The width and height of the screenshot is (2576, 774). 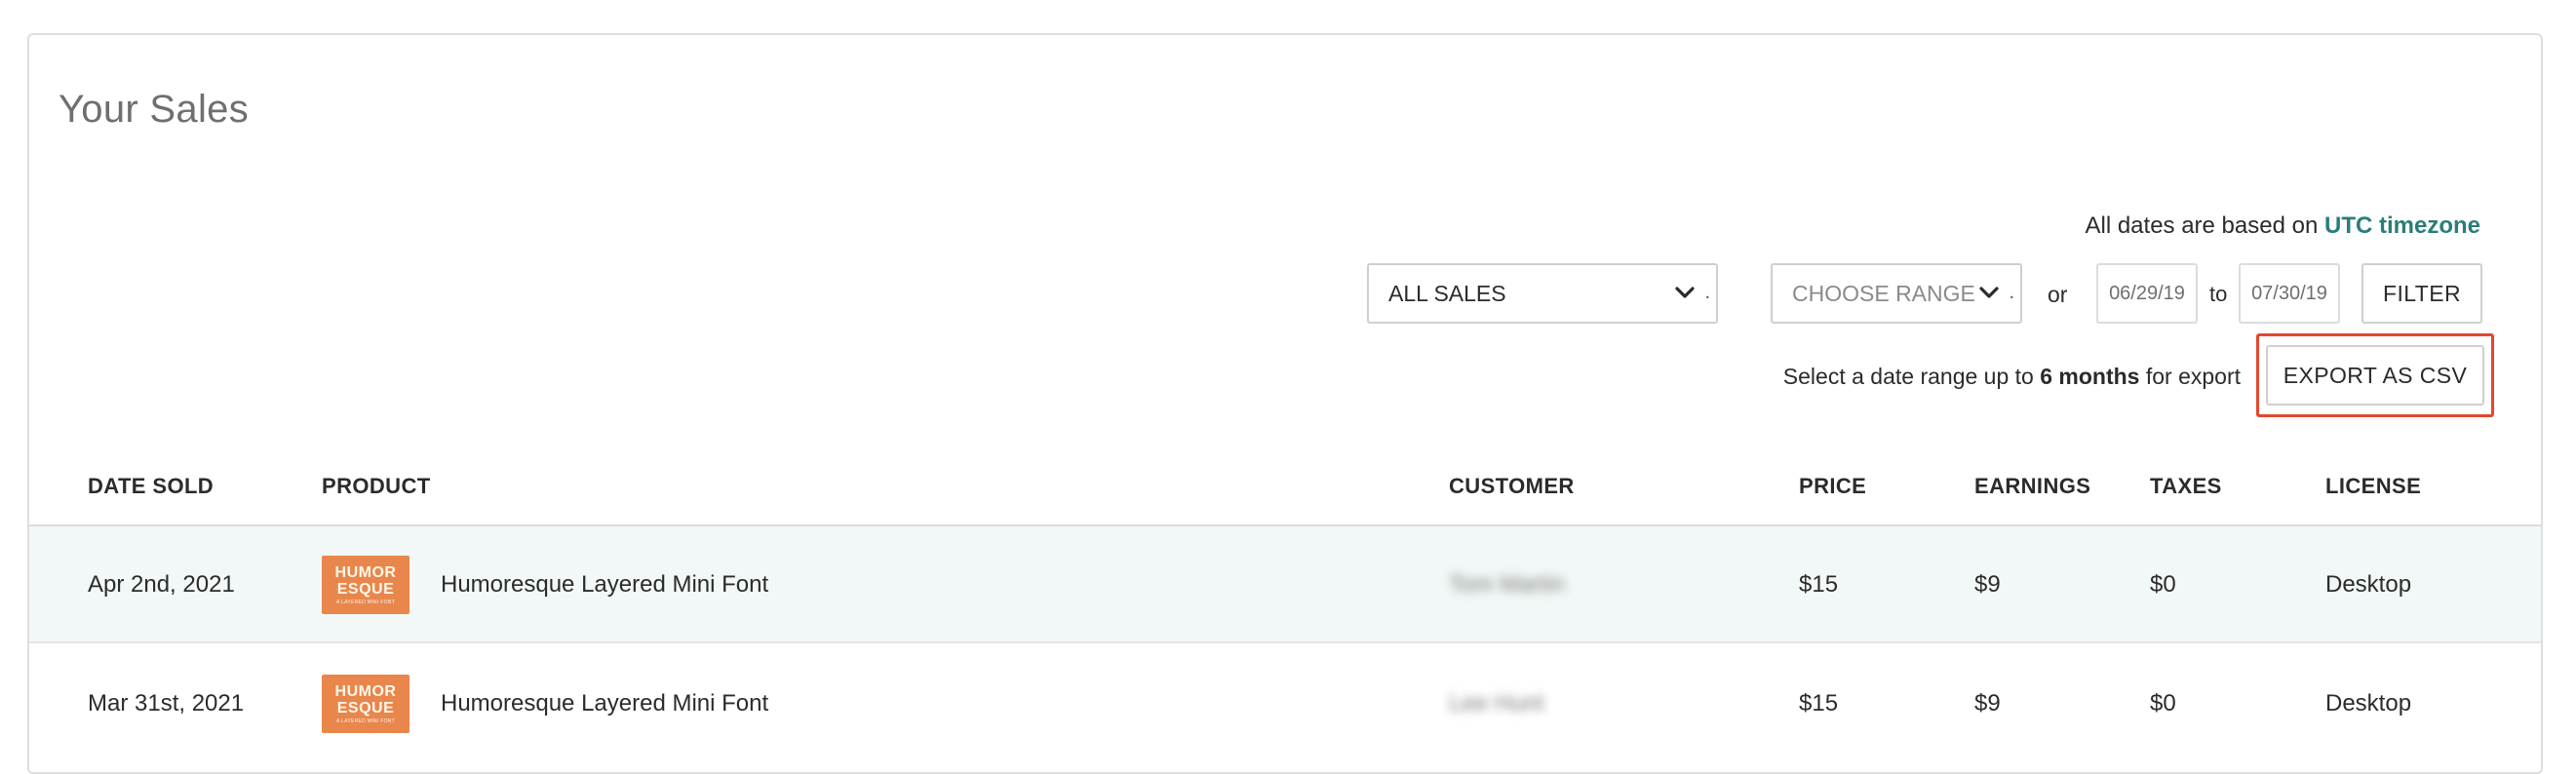 What do you see at coordinates (151, 486) in the screenshot?
I see `column-header-date-sold: DATE SOLD` at bounding box center [151, 486].